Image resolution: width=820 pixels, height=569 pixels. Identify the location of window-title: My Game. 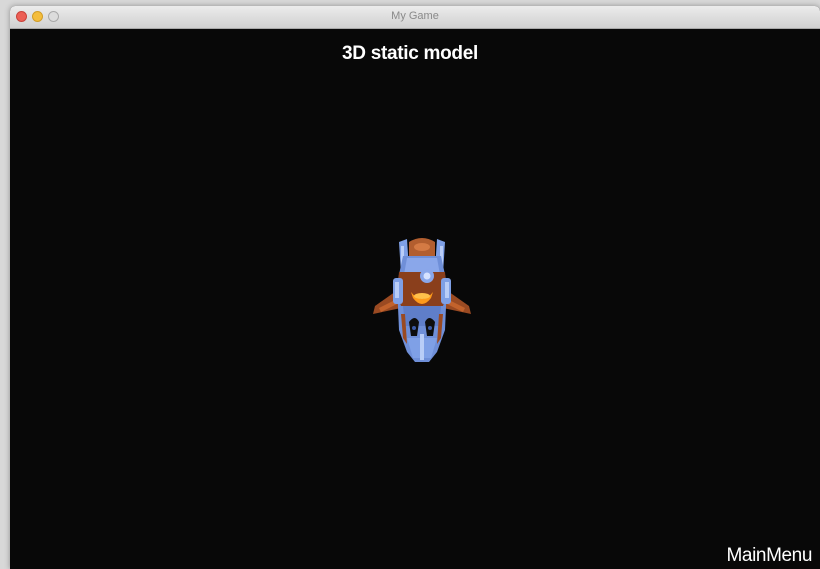
(415, 16).